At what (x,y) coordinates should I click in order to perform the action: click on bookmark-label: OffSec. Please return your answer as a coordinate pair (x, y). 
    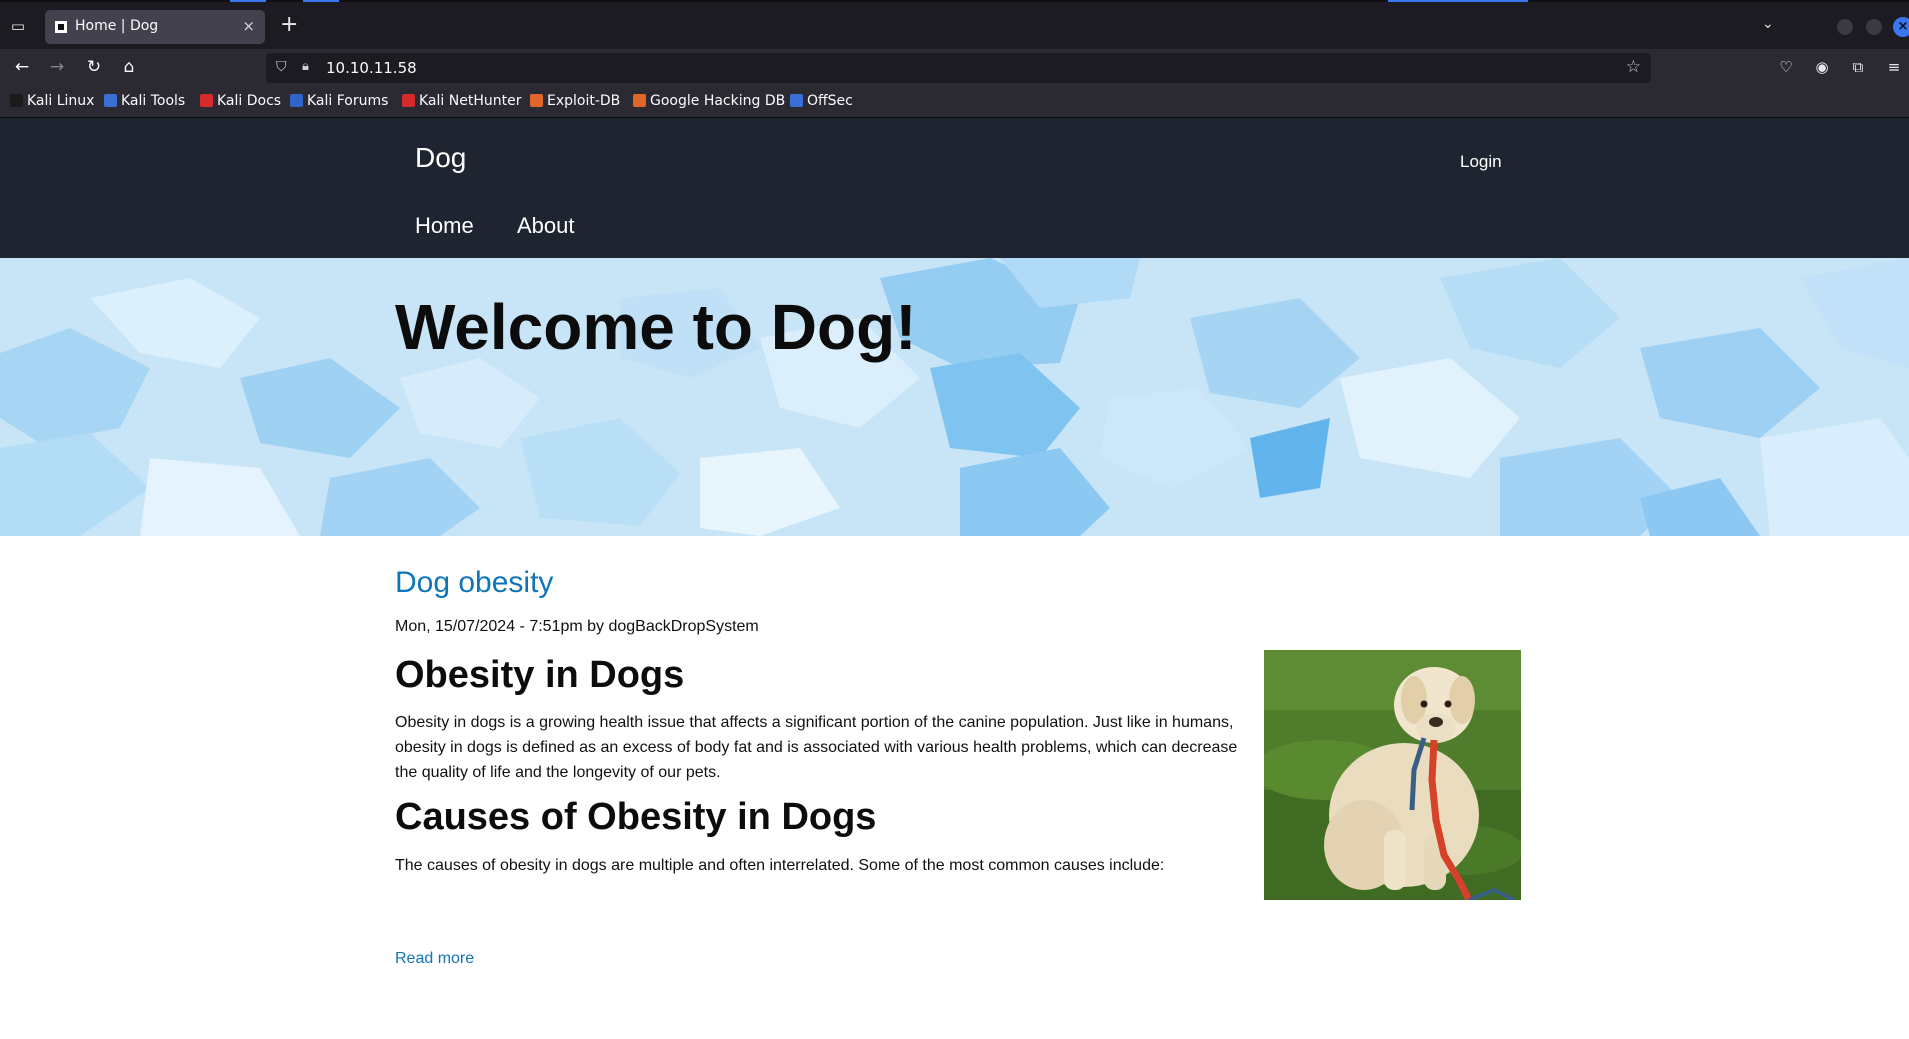
    Looking at the image, I should click on (830, 101).